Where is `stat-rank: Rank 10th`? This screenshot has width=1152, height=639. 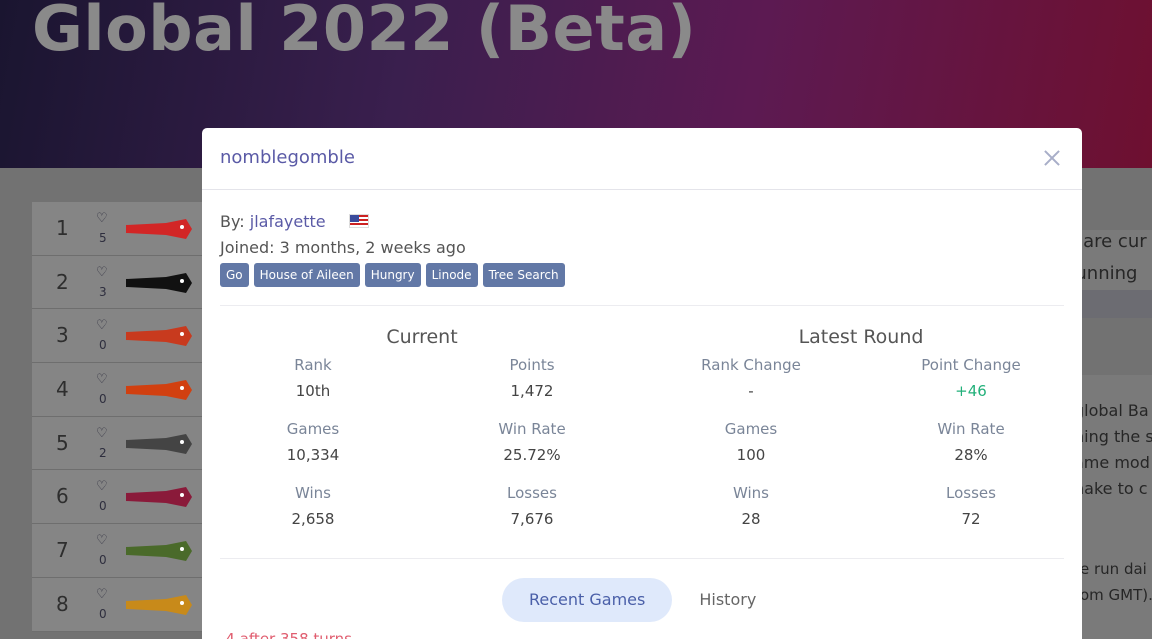
stat-rank: Rank 10th is located at coordinates (313, 378).